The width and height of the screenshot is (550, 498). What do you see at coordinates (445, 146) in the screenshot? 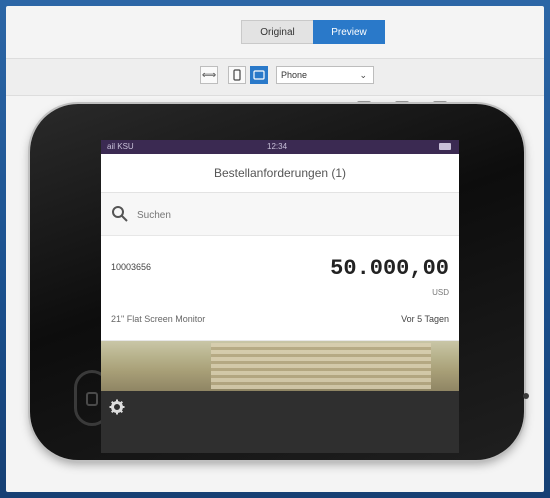
I see `battery-icon` at bounding box center [445, 146].